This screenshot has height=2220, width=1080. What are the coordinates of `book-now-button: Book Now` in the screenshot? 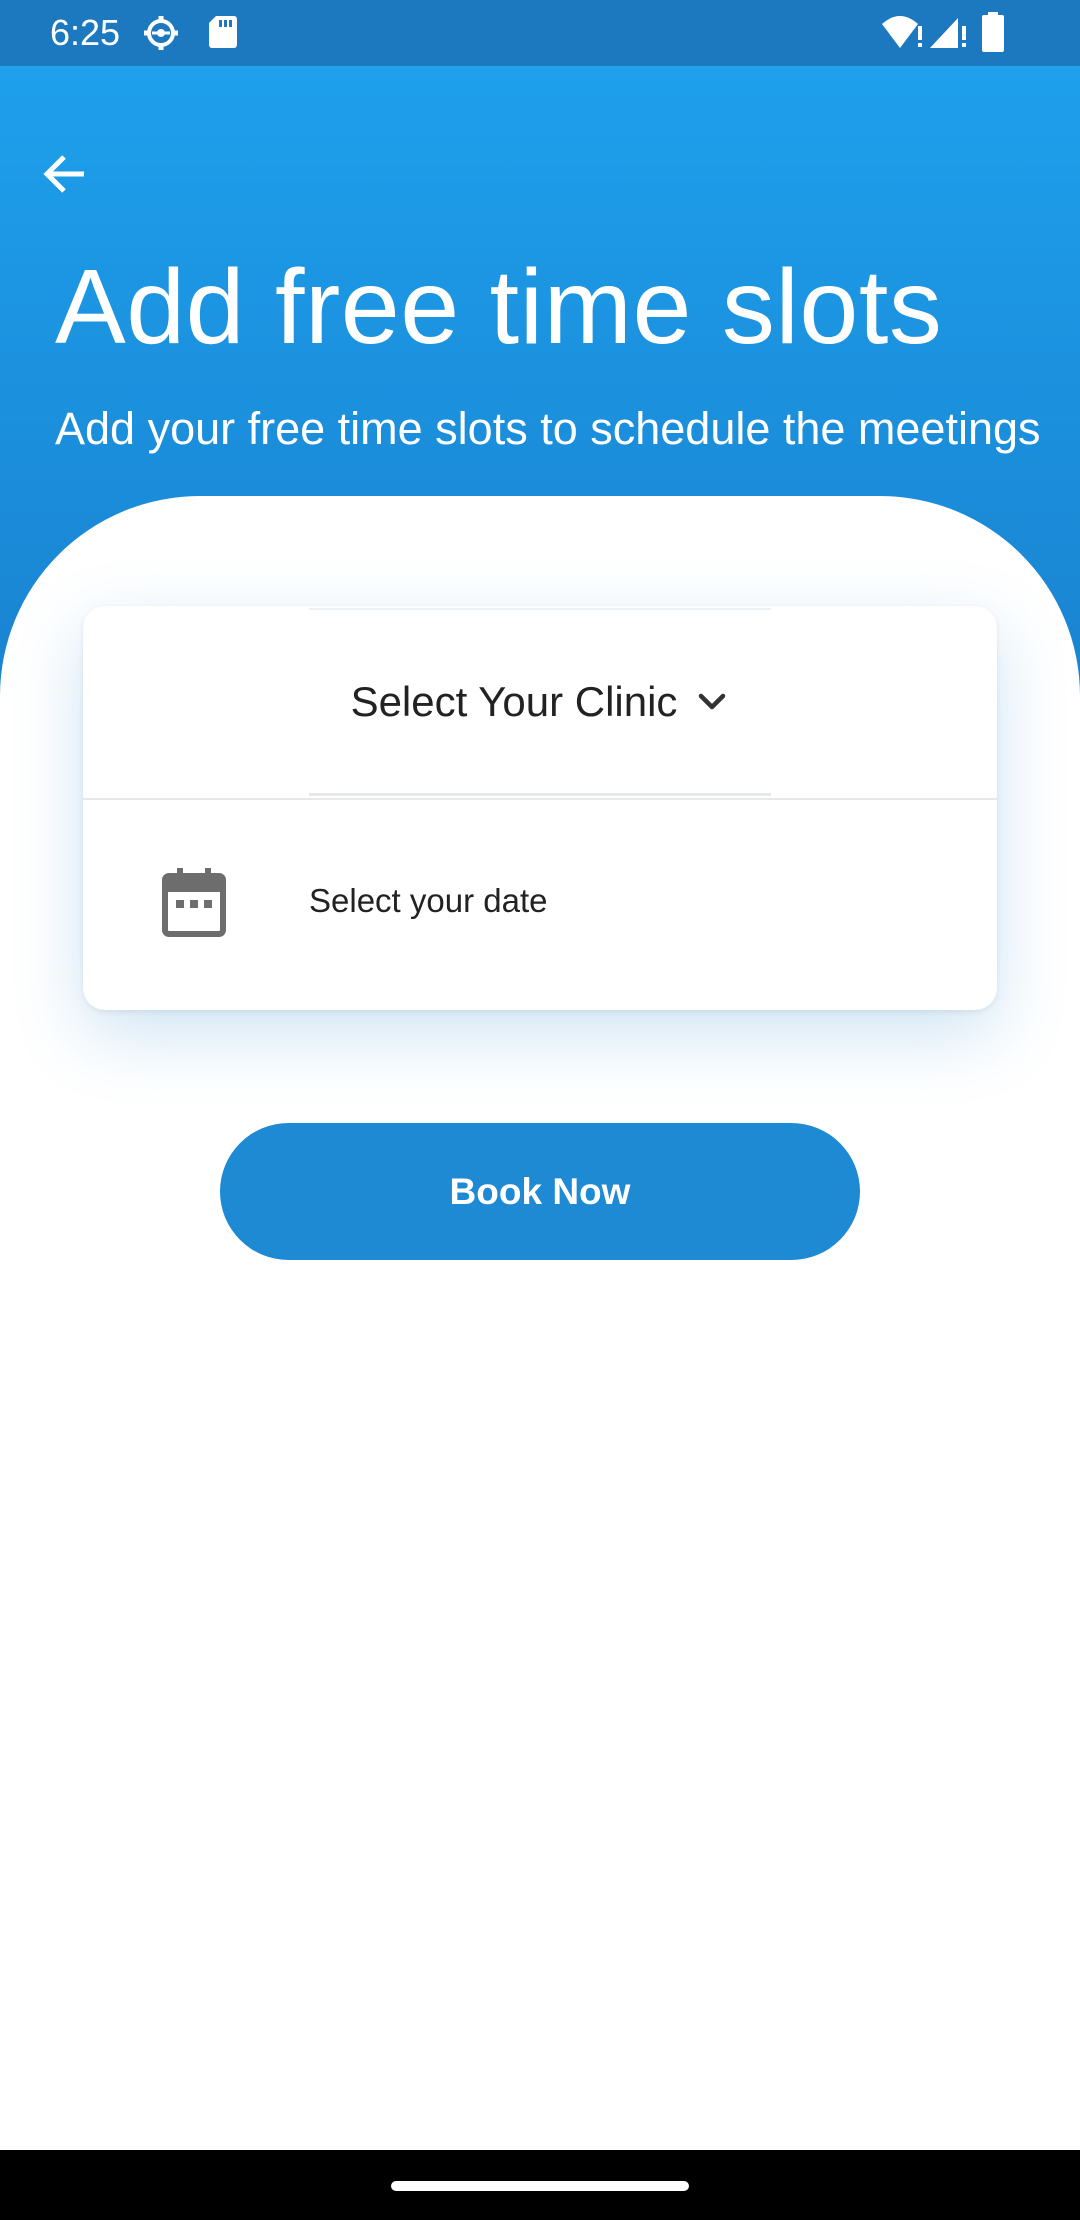 It's located at (540, 1191).